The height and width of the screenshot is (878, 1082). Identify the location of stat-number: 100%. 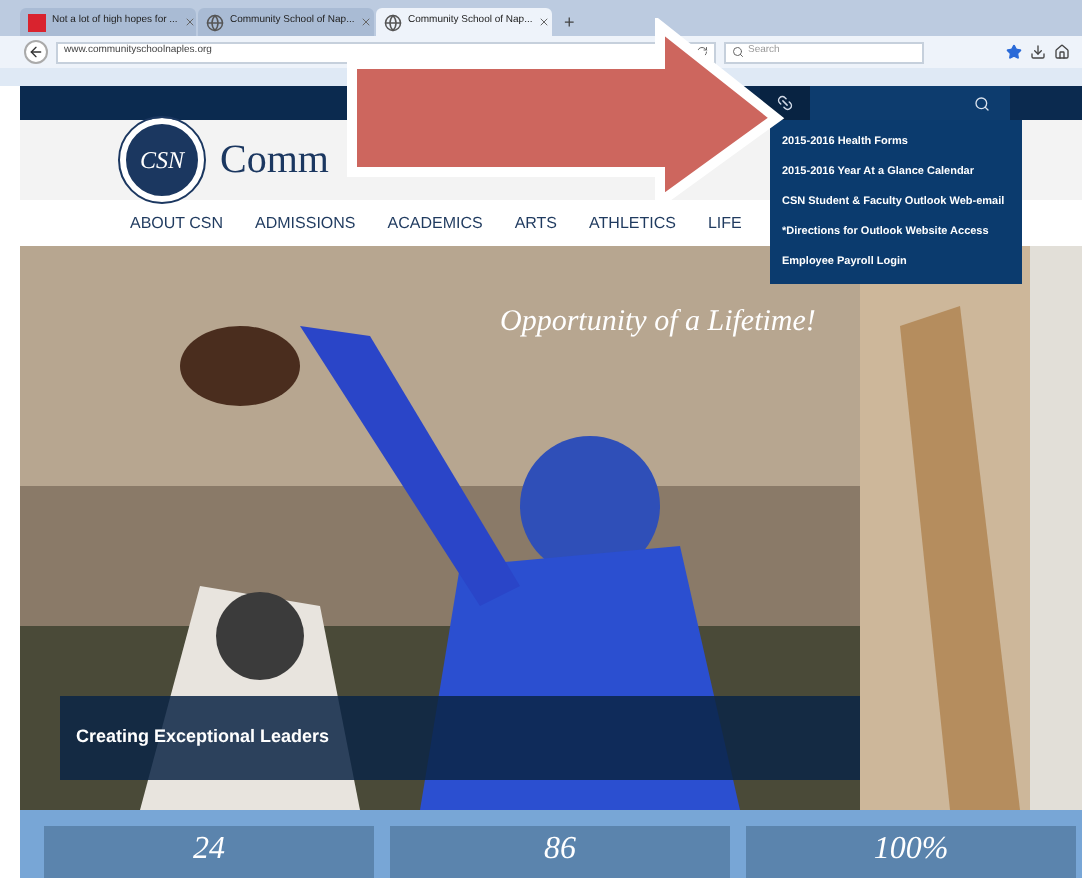
(911, 850).